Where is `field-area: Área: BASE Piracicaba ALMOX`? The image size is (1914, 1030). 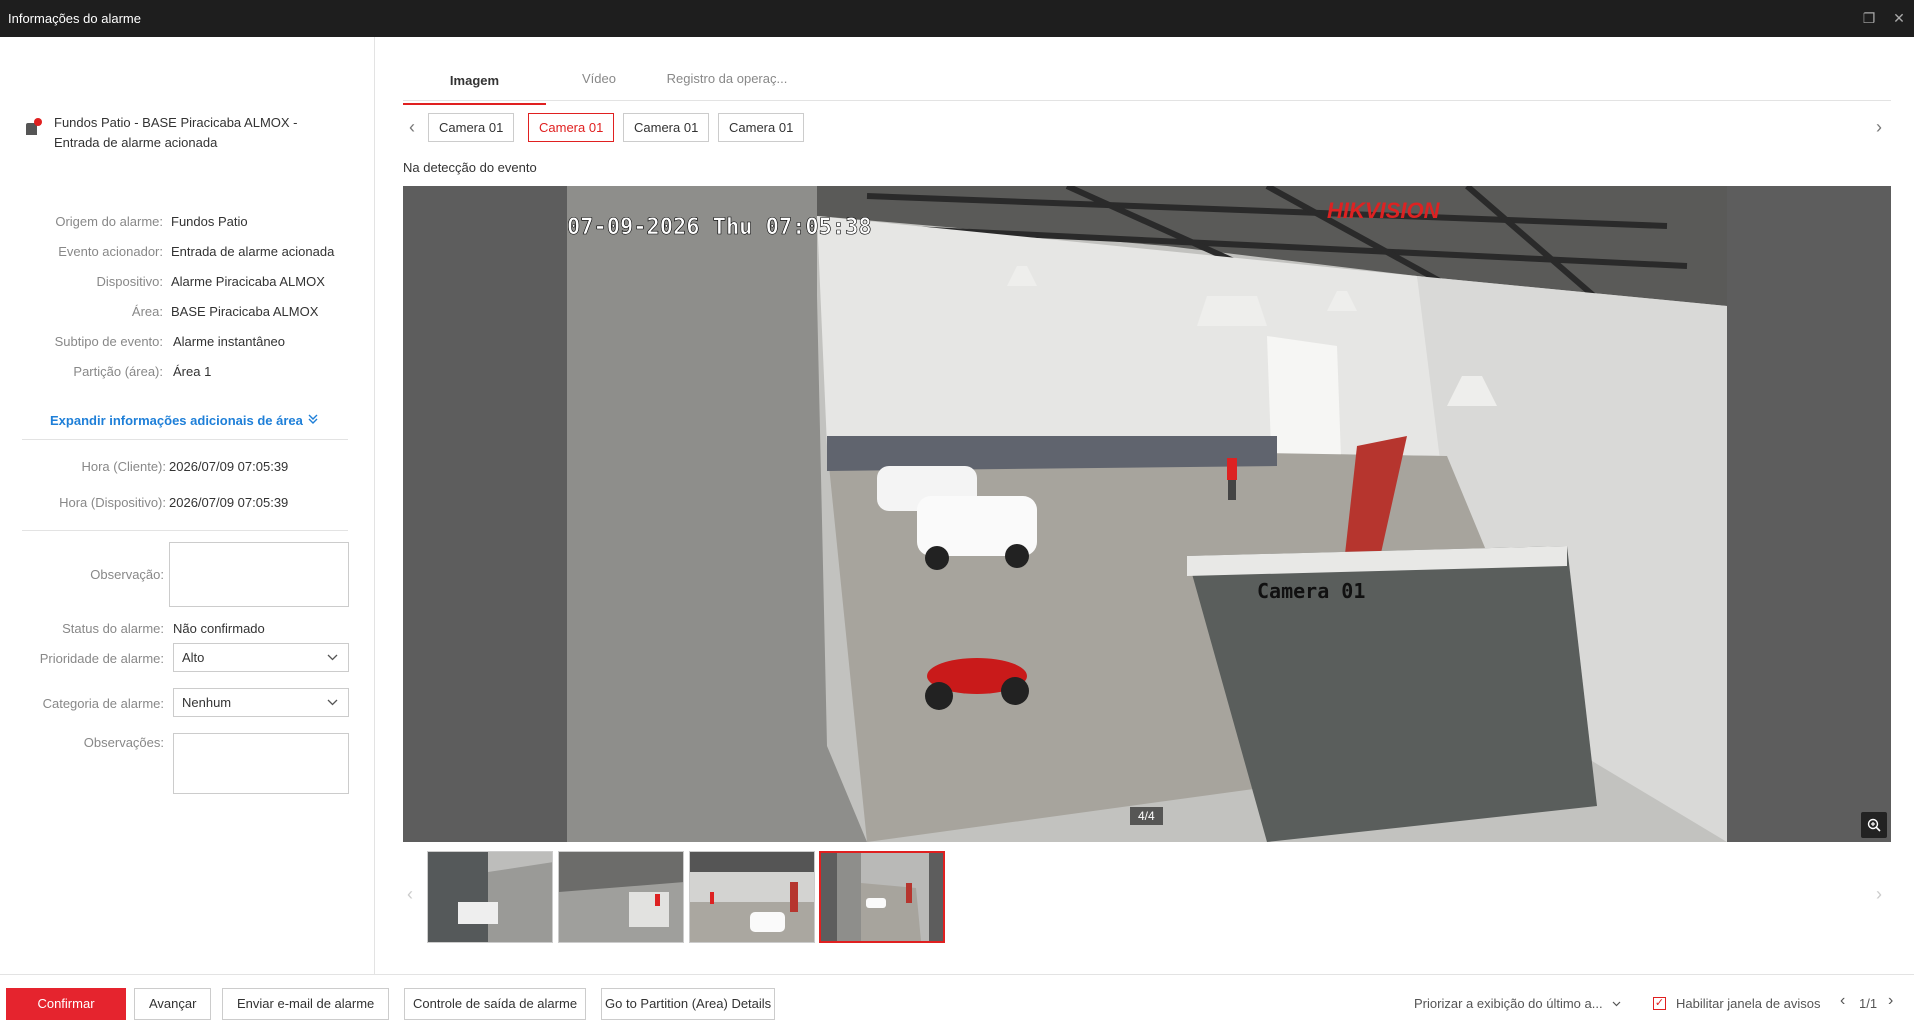 field-area: Área: BASE Piracicaba ALMOX is located at coordinates (187, 312).